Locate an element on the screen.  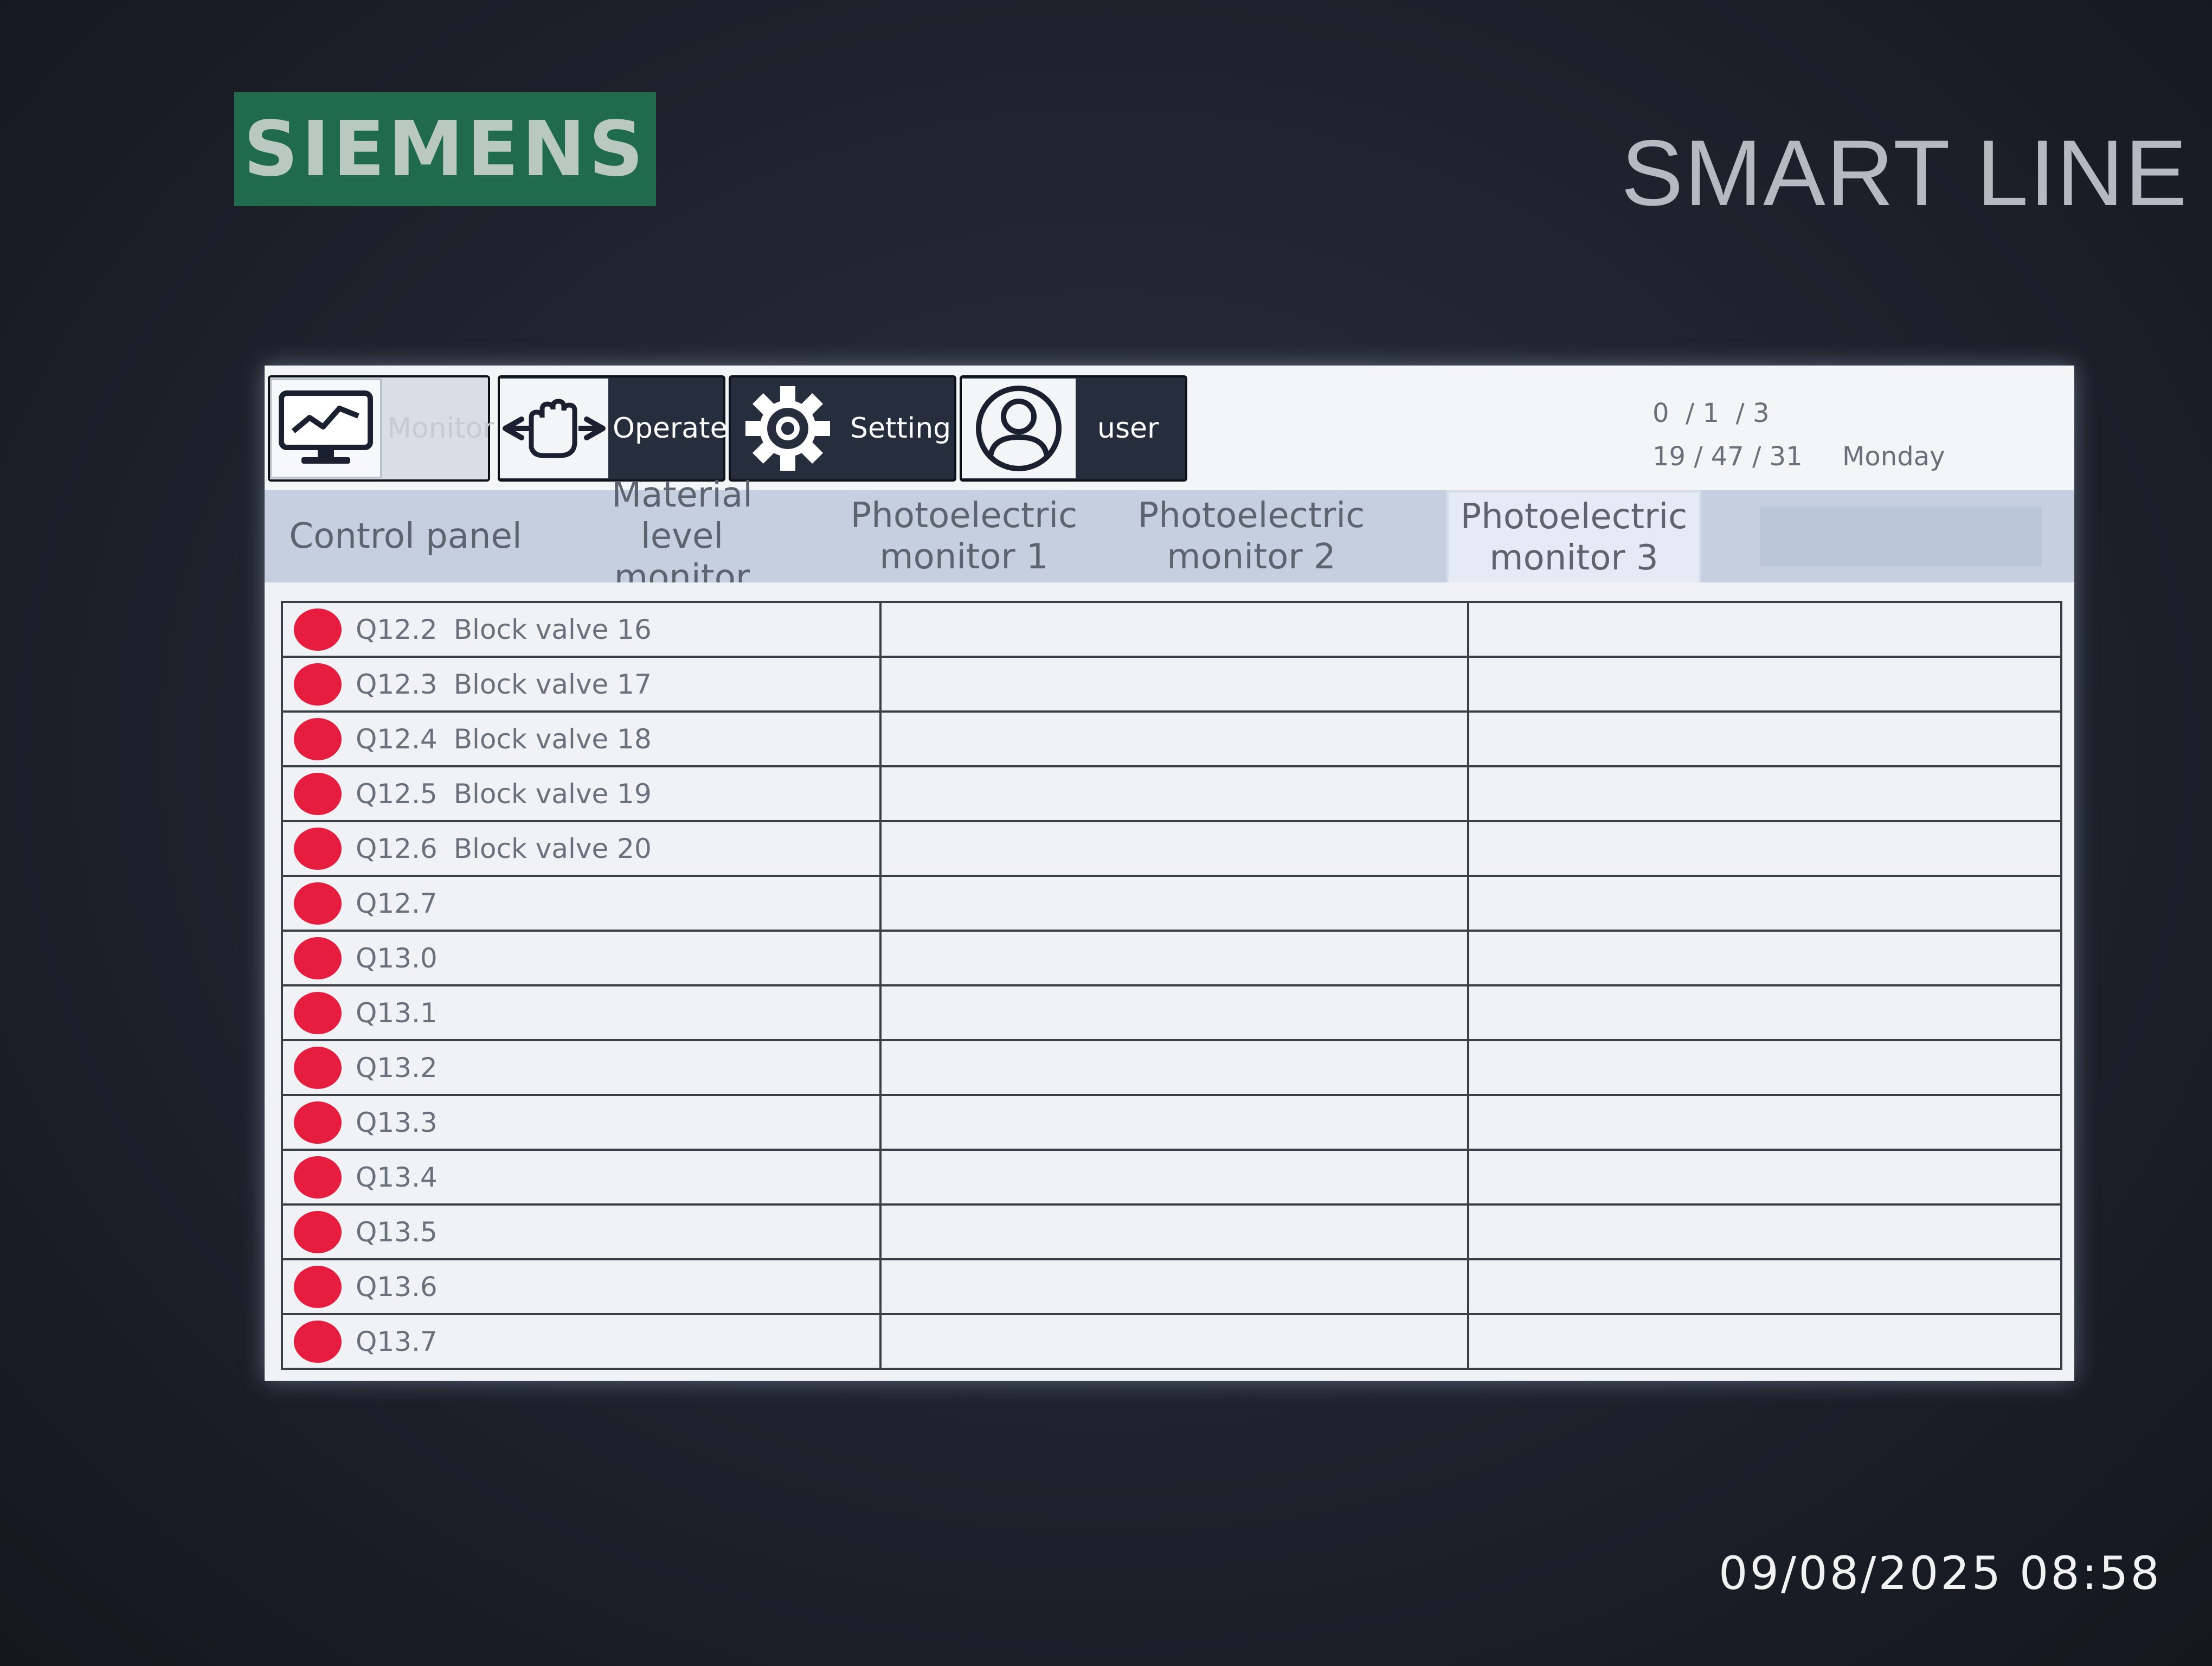
table-row: Q13.5 is located at coordinates (1171, 1231).